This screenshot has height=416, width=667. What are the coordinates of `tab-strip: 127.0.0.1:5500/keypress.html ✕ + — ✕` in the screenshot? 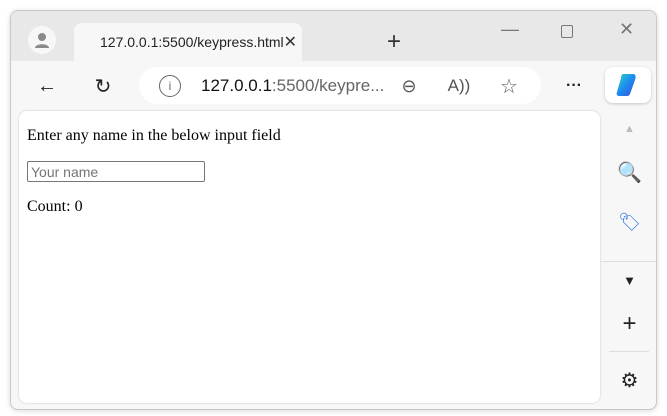 It's located at (333, 36).